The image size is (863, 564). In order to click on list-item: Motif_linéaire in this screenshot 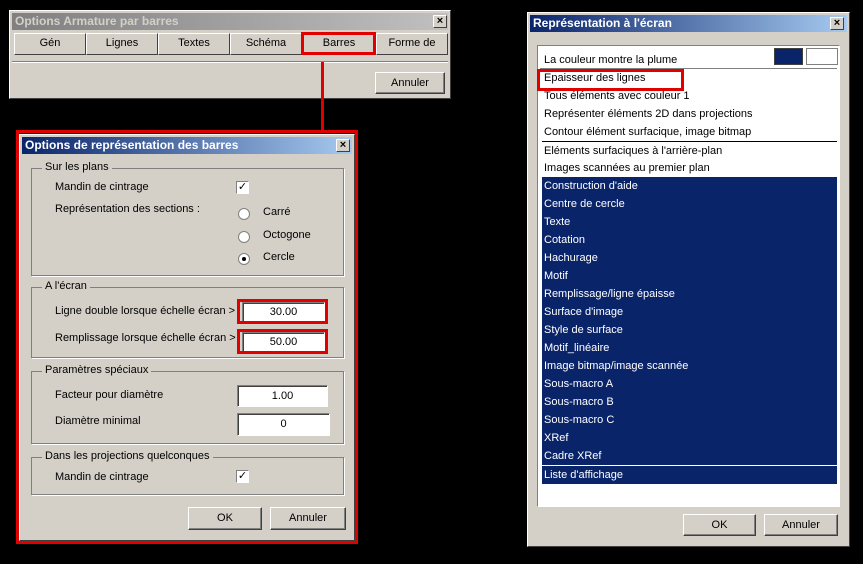, I will do `click(689, 348)`.